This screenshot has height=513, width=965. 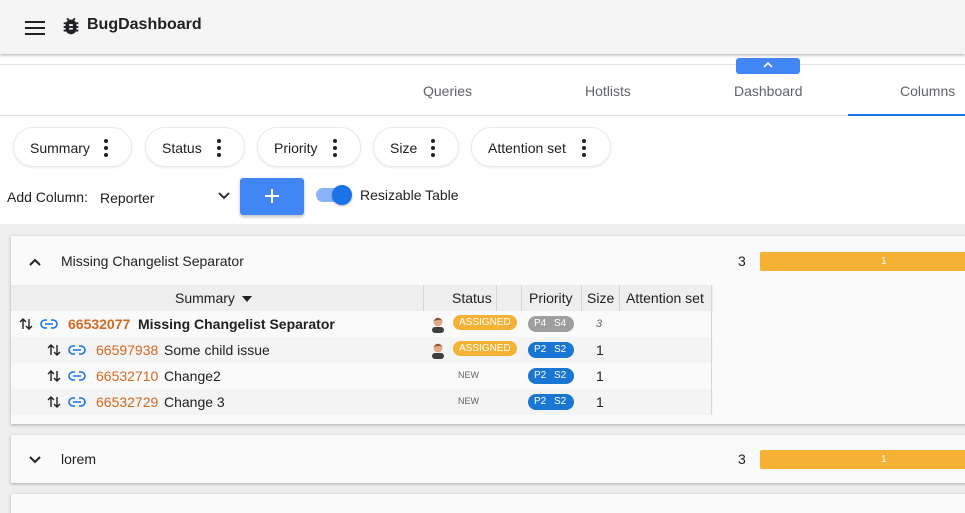 I want to click on tab-columns: Columns, so click(x=927, y=91).